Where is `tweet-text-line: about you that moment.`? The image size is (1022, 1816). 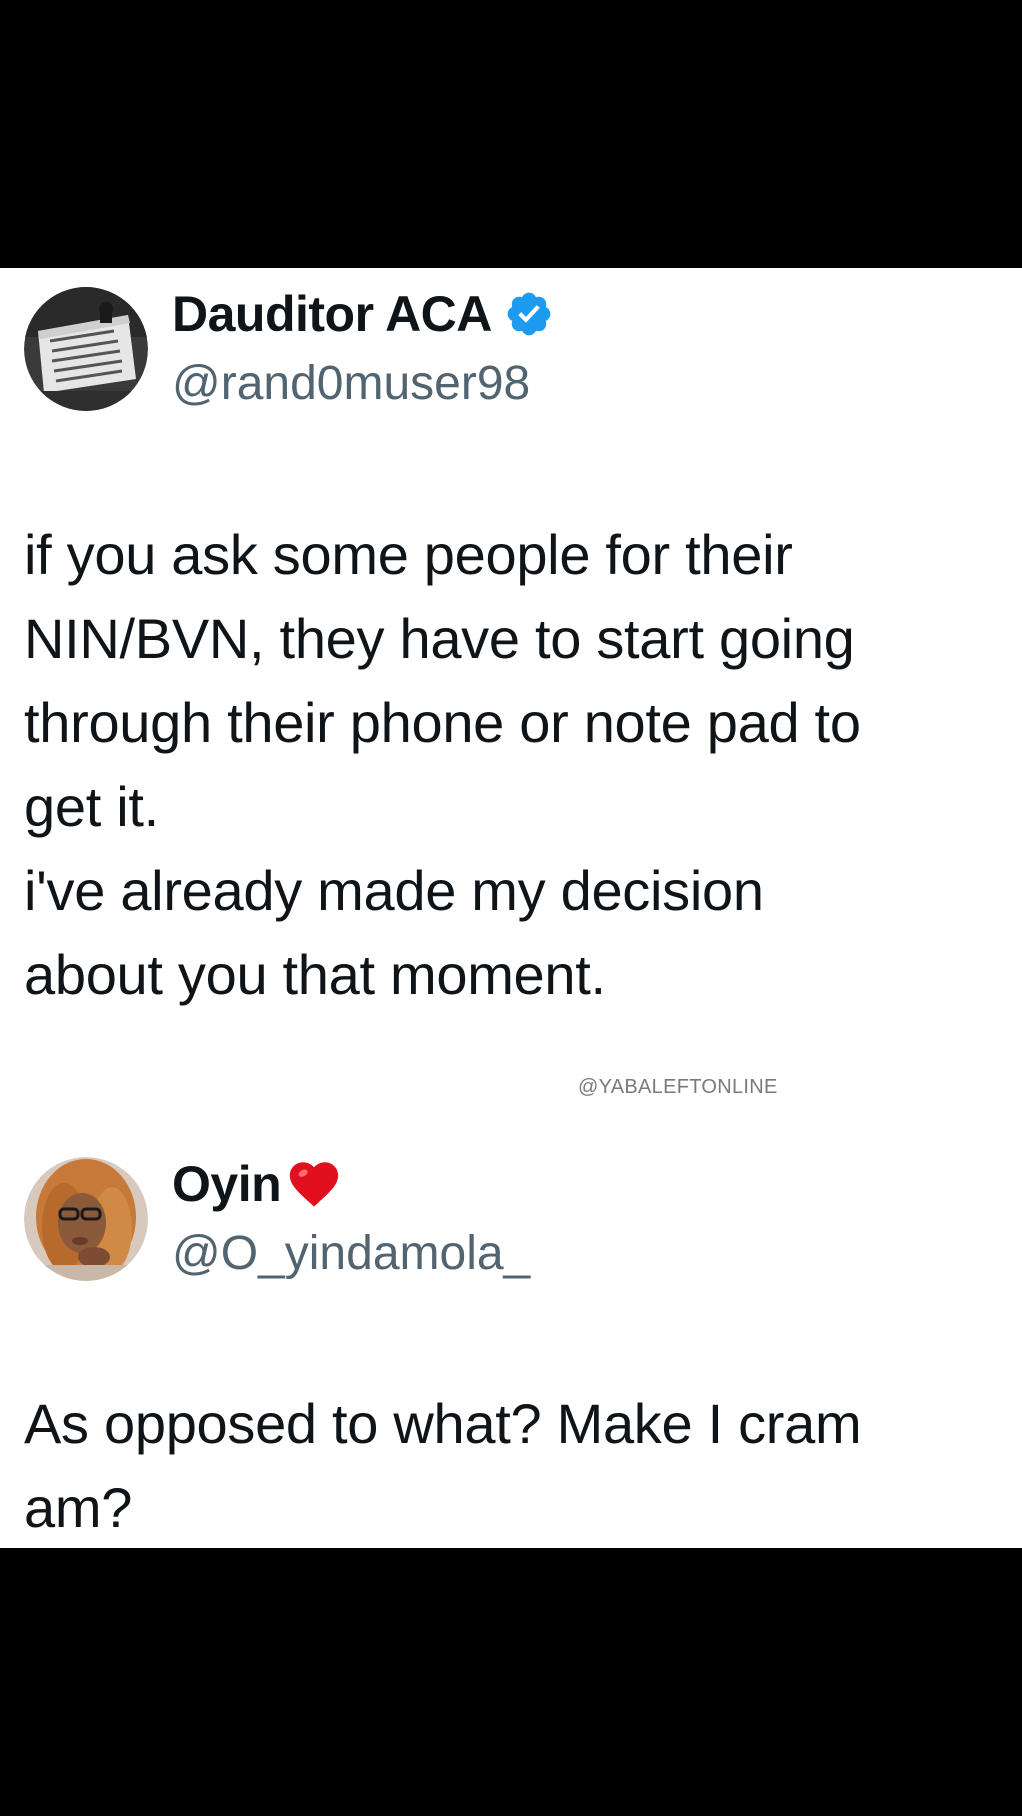 tweet-text-line: about you that moment. is located at coordinates (315, 974).